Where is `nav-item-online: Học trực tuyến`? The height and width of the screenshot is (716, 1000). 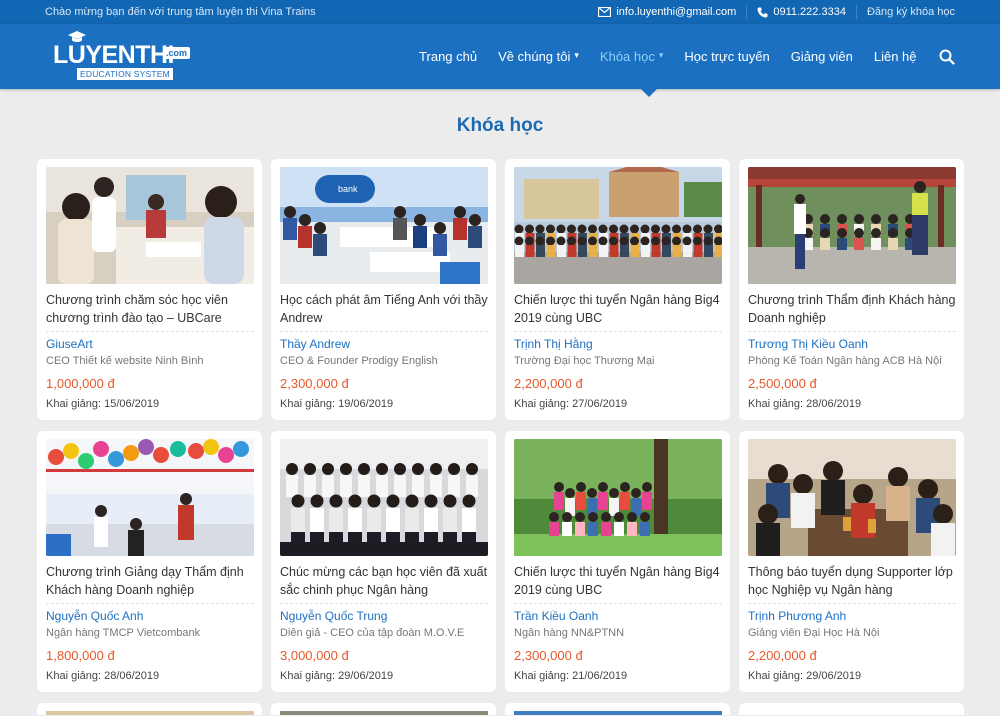
nav-item-online: Học trực tuyến is located at coordinates (727, 56).